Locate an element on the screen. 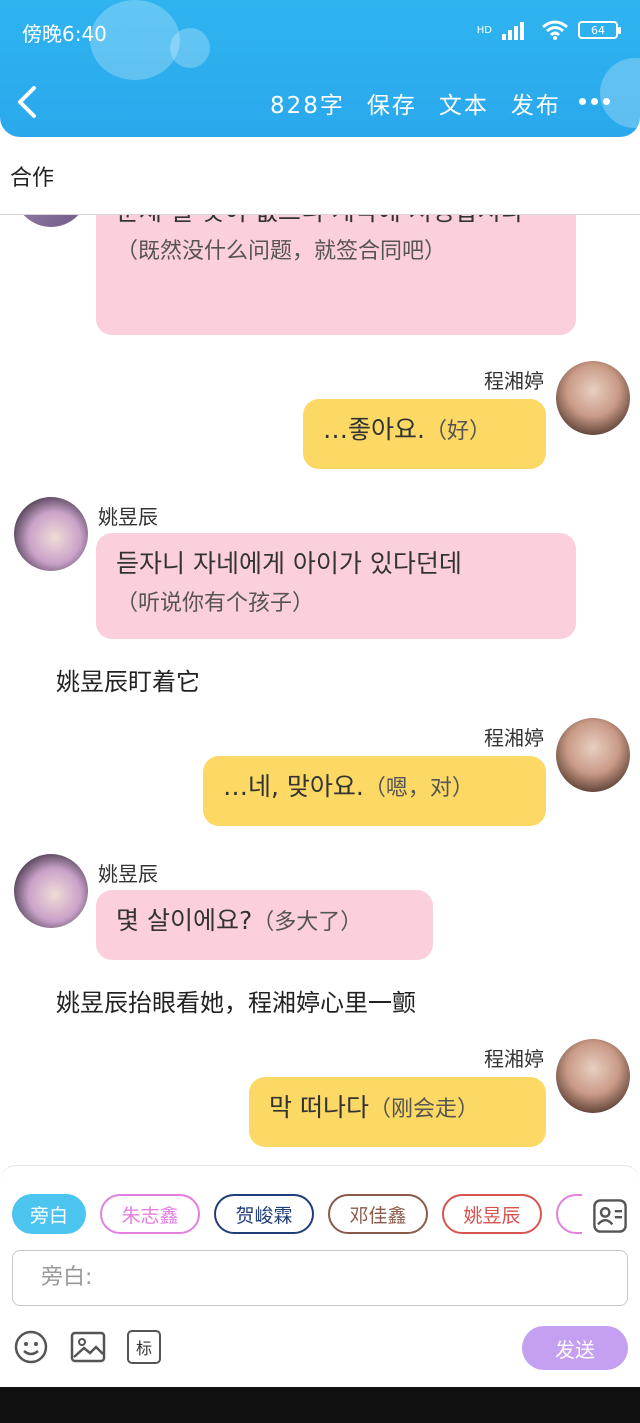 This screenshot has height=1423, width=640. role-chip: 贺峻霖 is located at coordinates (264, 1214).